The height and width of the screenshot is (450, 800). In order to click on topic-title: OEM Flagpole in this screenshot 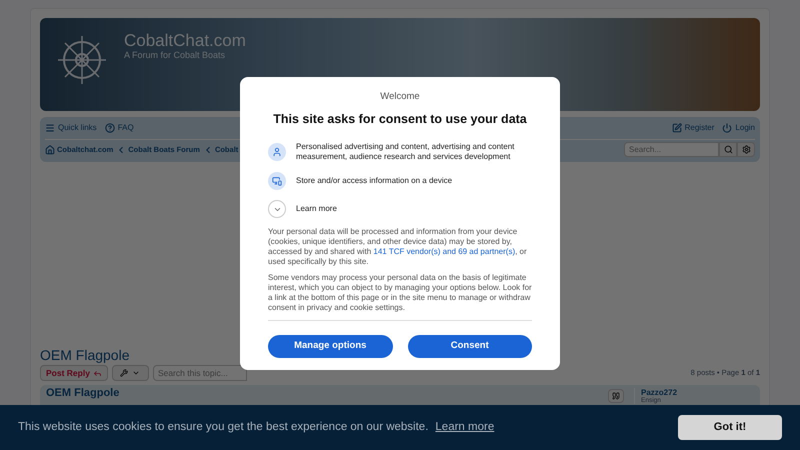, I will do `click(85, 355)`.